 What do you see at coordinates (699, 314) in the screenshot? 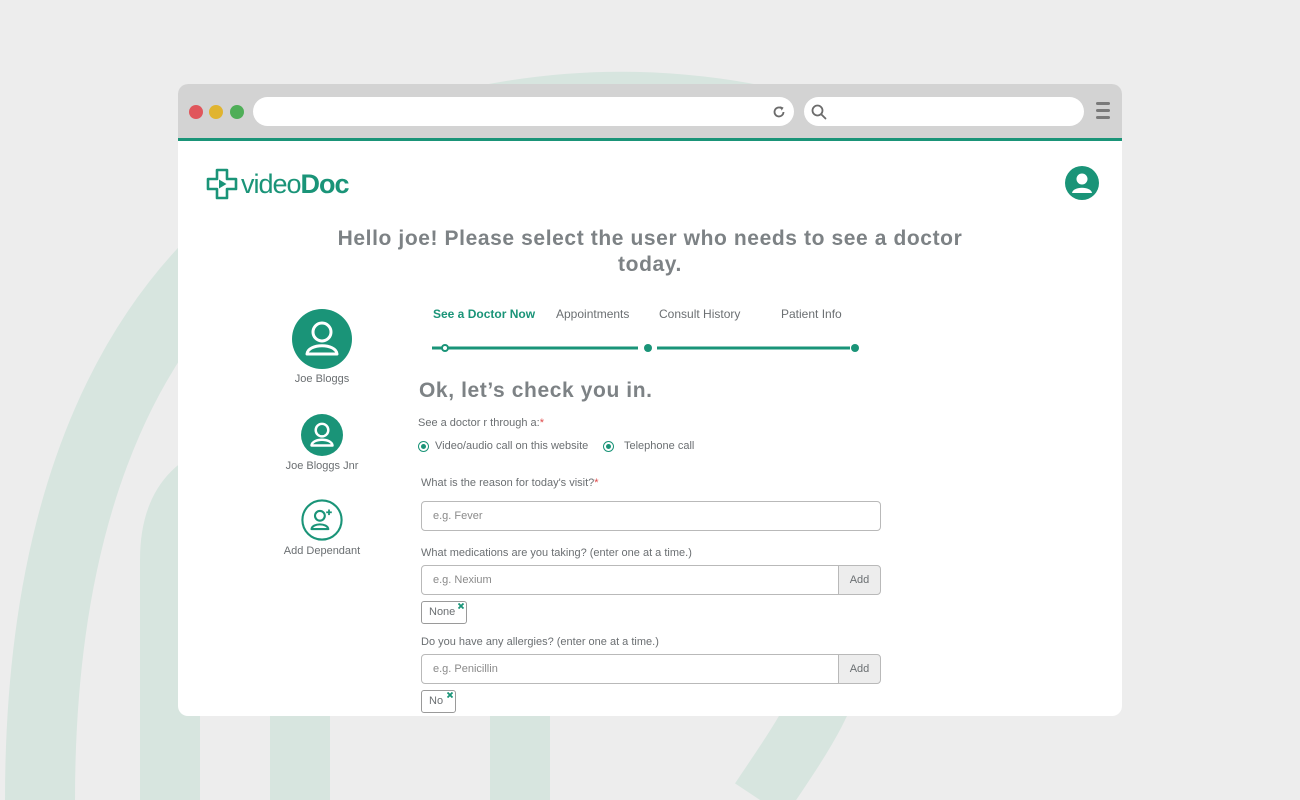
I see `tab-consult-history: Consult History` at bounding box center [699, 314].